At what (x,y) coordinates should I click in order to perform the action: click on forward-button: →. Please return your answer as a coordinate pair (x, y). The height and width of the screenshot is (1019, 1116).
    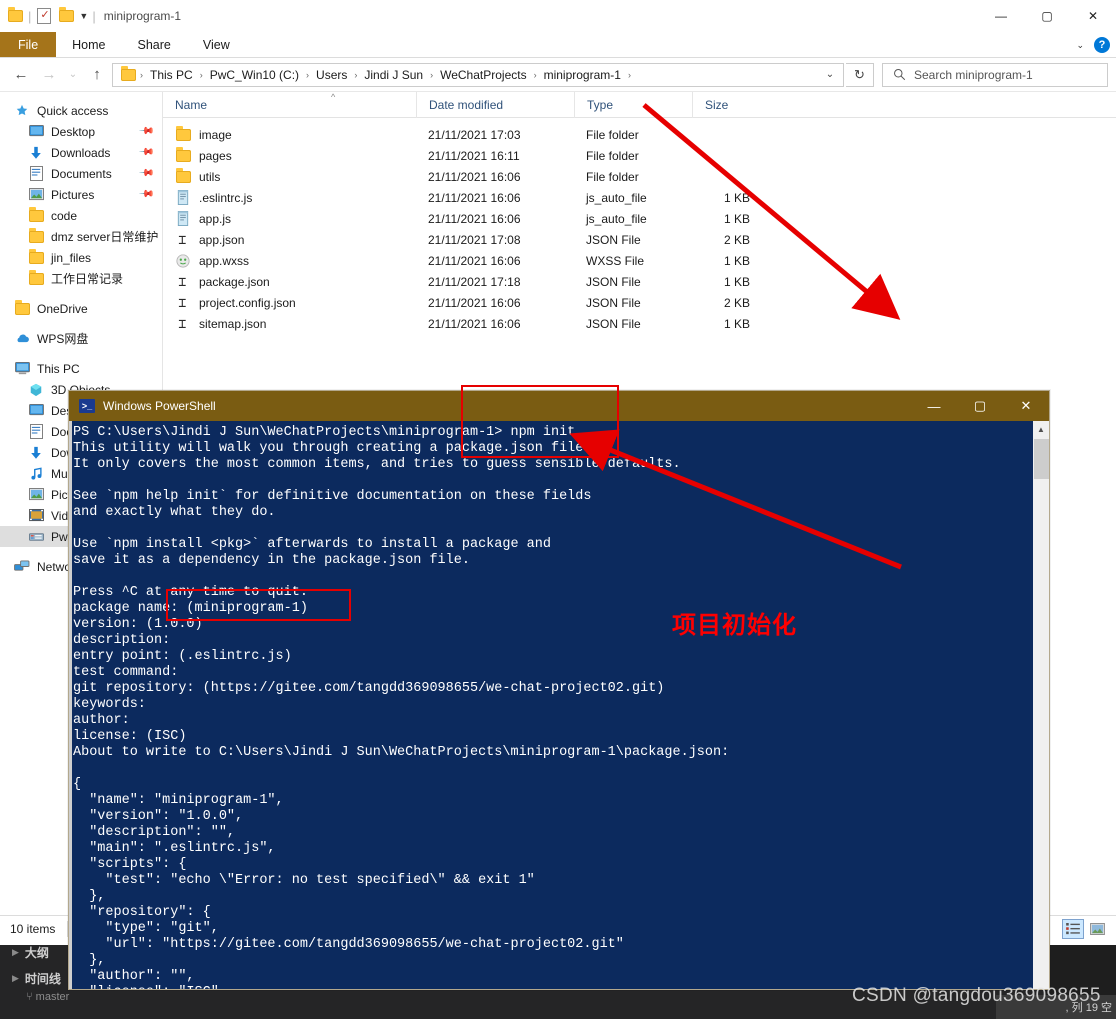
    Looking at the image, I should click on (49, 75).